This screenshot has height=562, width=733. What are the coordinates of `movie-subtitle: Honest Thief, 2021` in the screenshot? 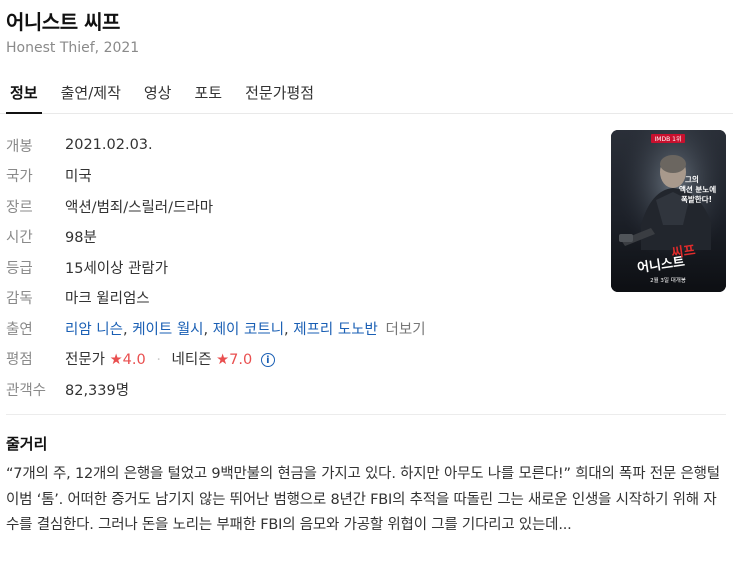 It's located at (73, 48).